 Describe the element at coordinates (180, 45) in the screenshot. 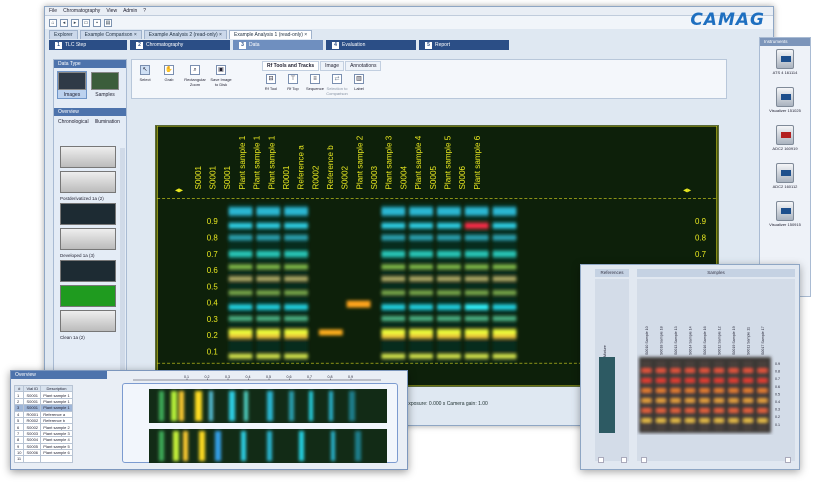

I see `step-chromatography: 2 Chromatography` at that location.